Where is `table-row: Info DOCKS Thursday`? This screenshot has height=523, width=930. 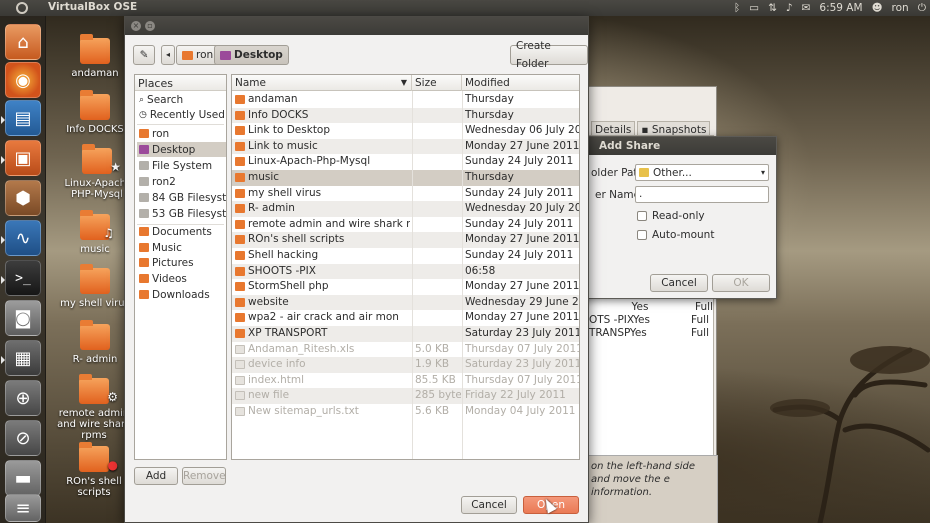
table-row: Info DOCKS Thursday is located at coordinates (405, 115).